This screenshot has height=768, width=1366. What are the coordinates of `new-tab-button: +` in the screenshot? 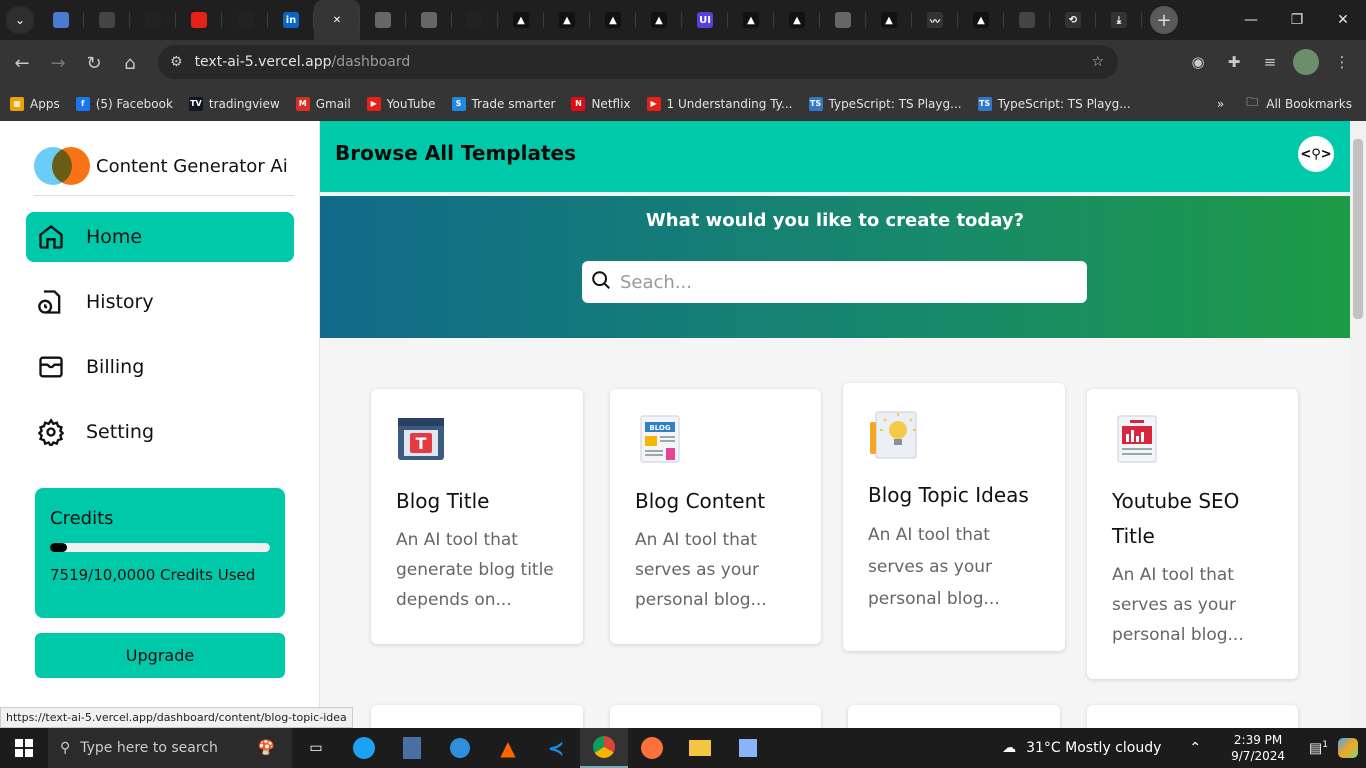 It's located at (1164, 20).